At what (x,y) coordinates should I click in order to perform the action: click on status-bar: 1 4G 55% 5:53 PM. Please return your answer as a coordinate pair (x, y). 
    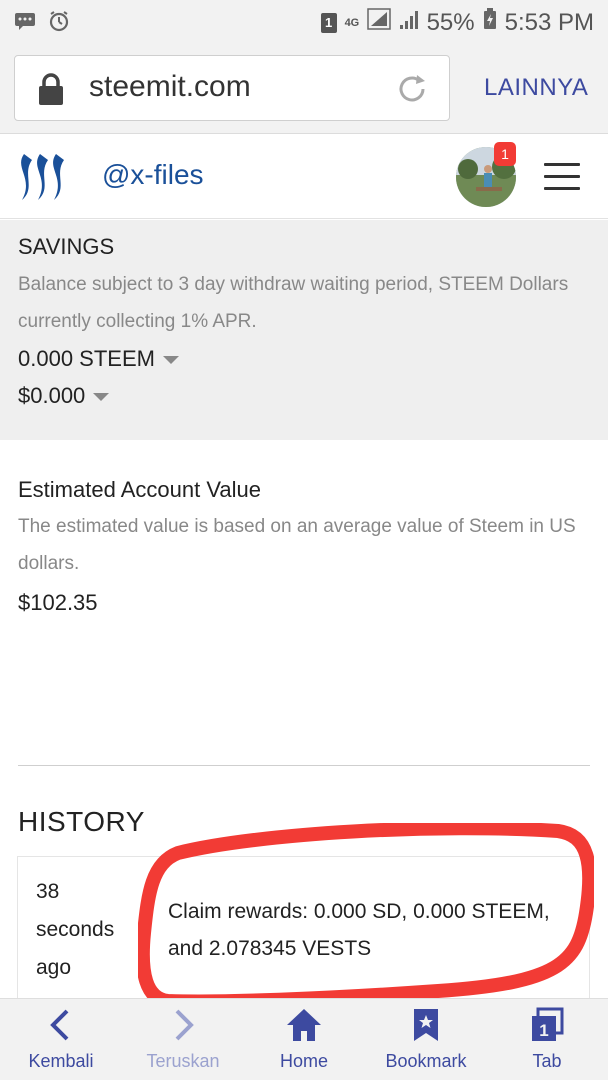
    Looking at the image, I should click on (304, 21).